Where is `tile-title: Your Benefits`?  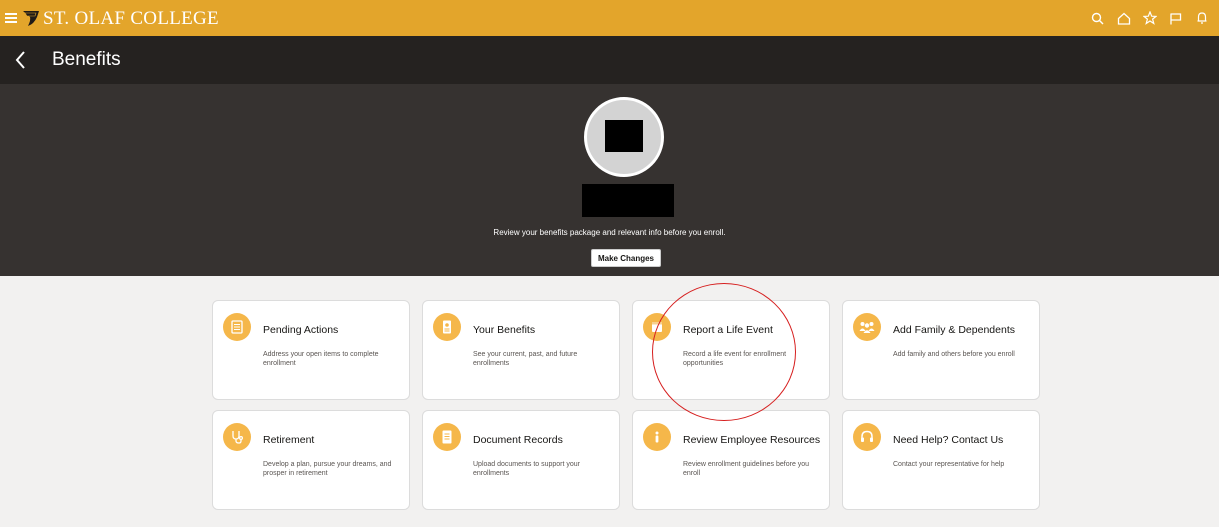
tile-title: Your Benefits is located at coordinates (504, 330).